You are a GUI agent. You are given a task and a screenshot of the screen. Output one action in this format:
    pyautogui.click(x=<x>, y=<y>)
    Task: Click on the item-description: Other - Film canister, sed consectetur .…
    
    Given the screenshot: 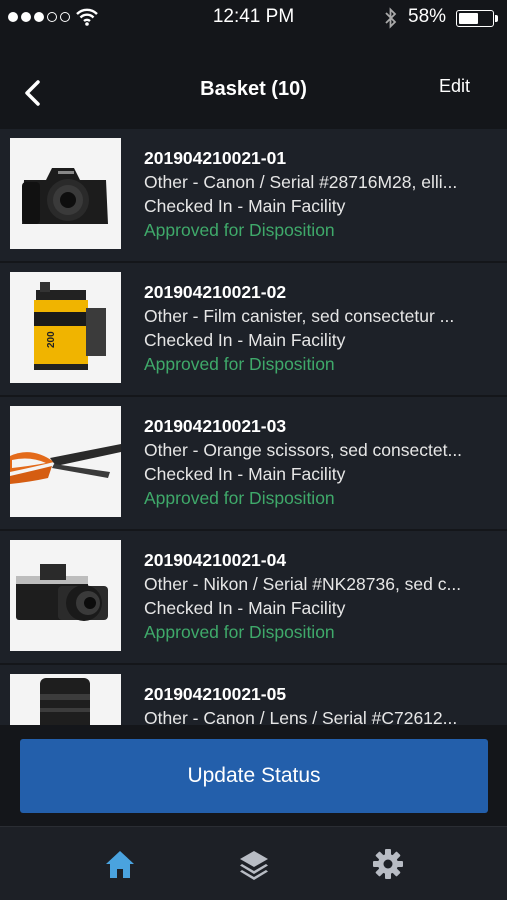 What is the action you would take?
    pyautogui.click(x=299, y=316)
    